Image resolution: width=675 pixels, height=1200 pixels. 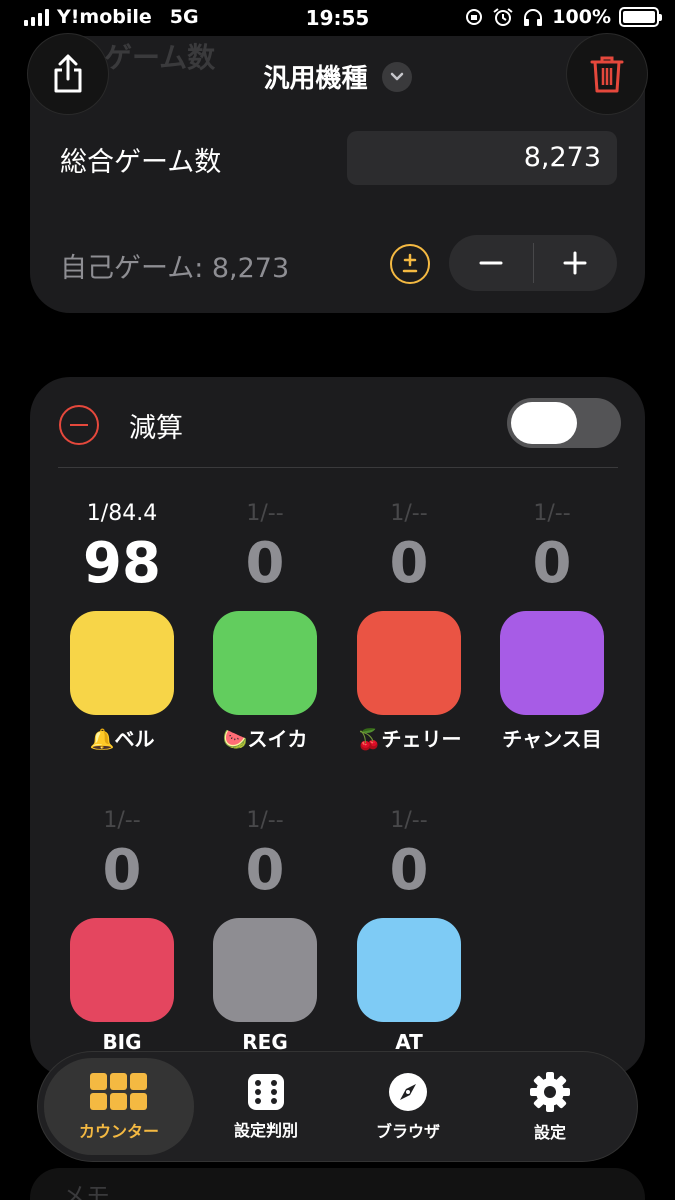 I want to click on status-right: 100%, so click(x=563, y=17).